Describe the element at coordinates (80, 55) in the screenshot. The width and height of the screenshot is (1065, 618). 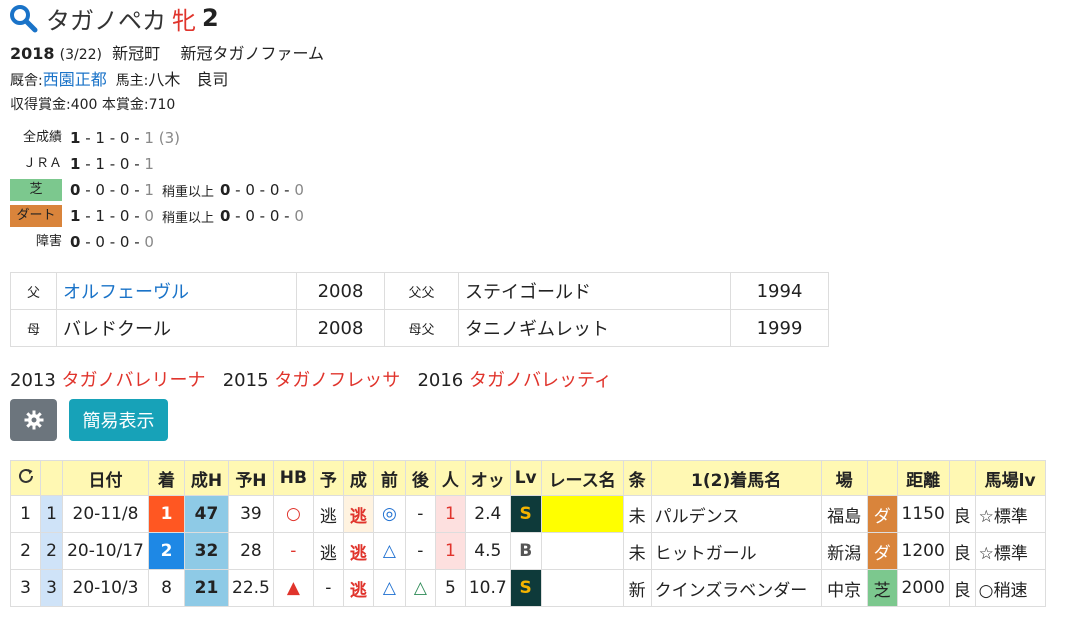
I see `birth-date: (3/22)` at that location.